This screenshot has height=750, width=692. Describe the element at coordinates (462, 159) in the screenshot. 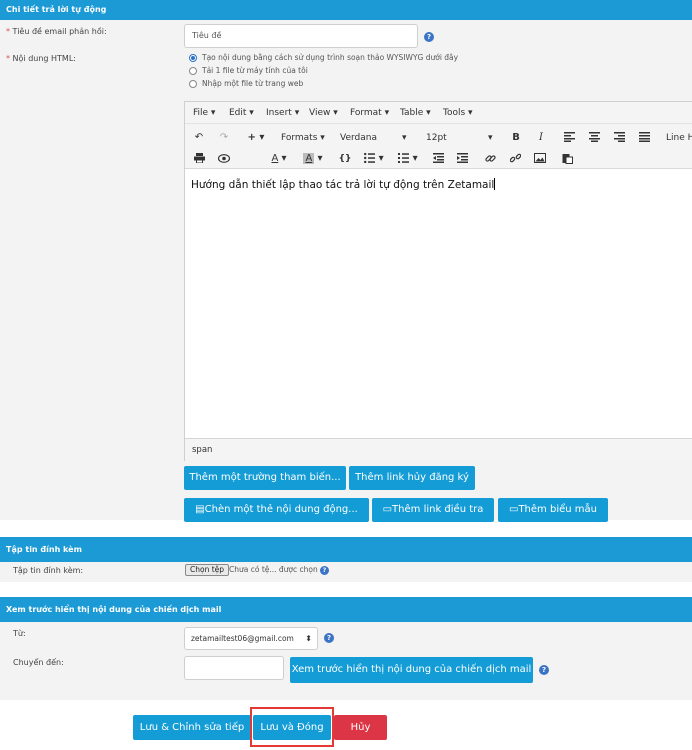

I see `indent-icon` at that location.